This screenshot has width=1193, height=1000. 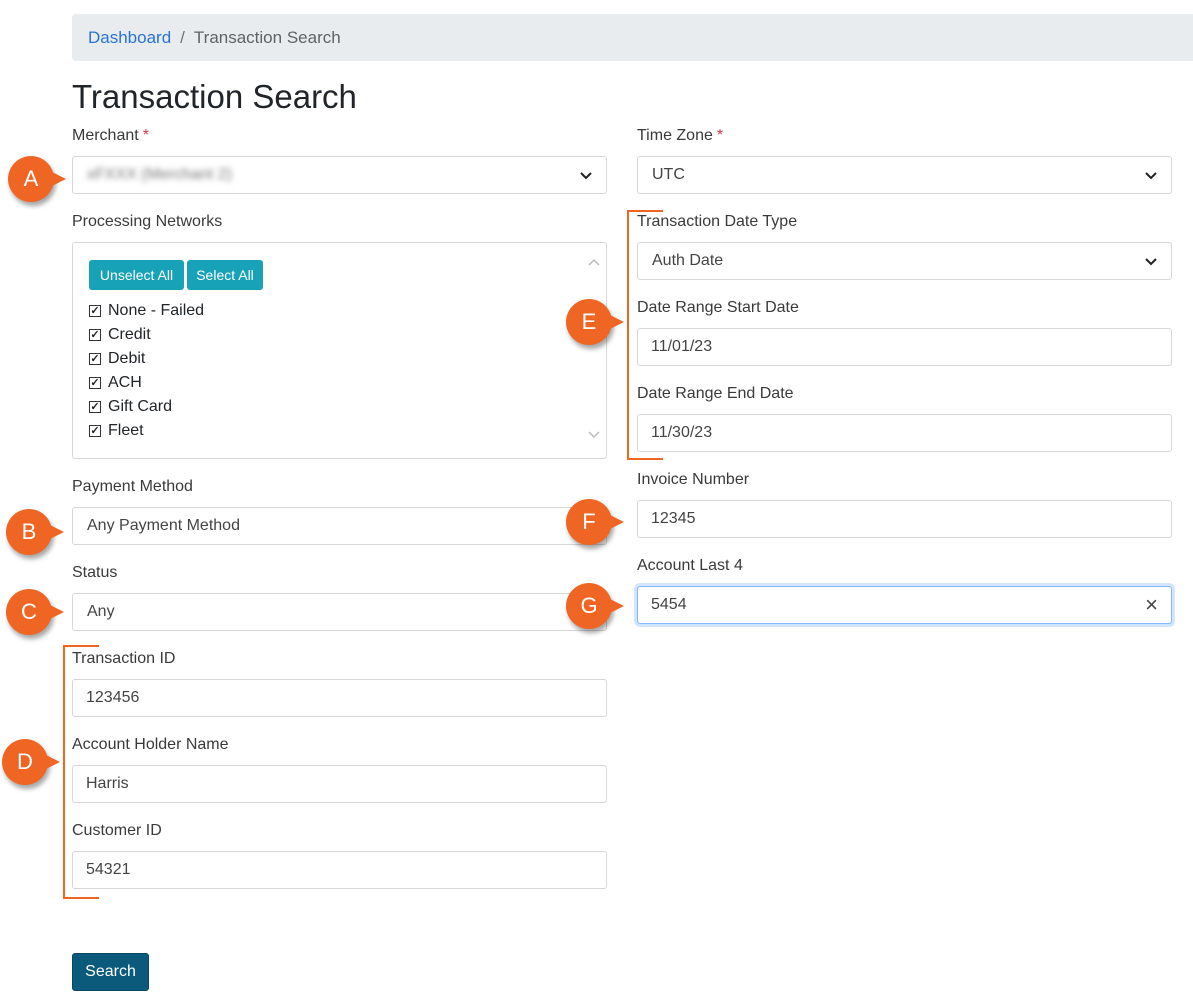 What do you see at coordinates (105, 135) in the screenshot?
I see `merchant-label-text: Merchant` at bounding box center [105, 135].